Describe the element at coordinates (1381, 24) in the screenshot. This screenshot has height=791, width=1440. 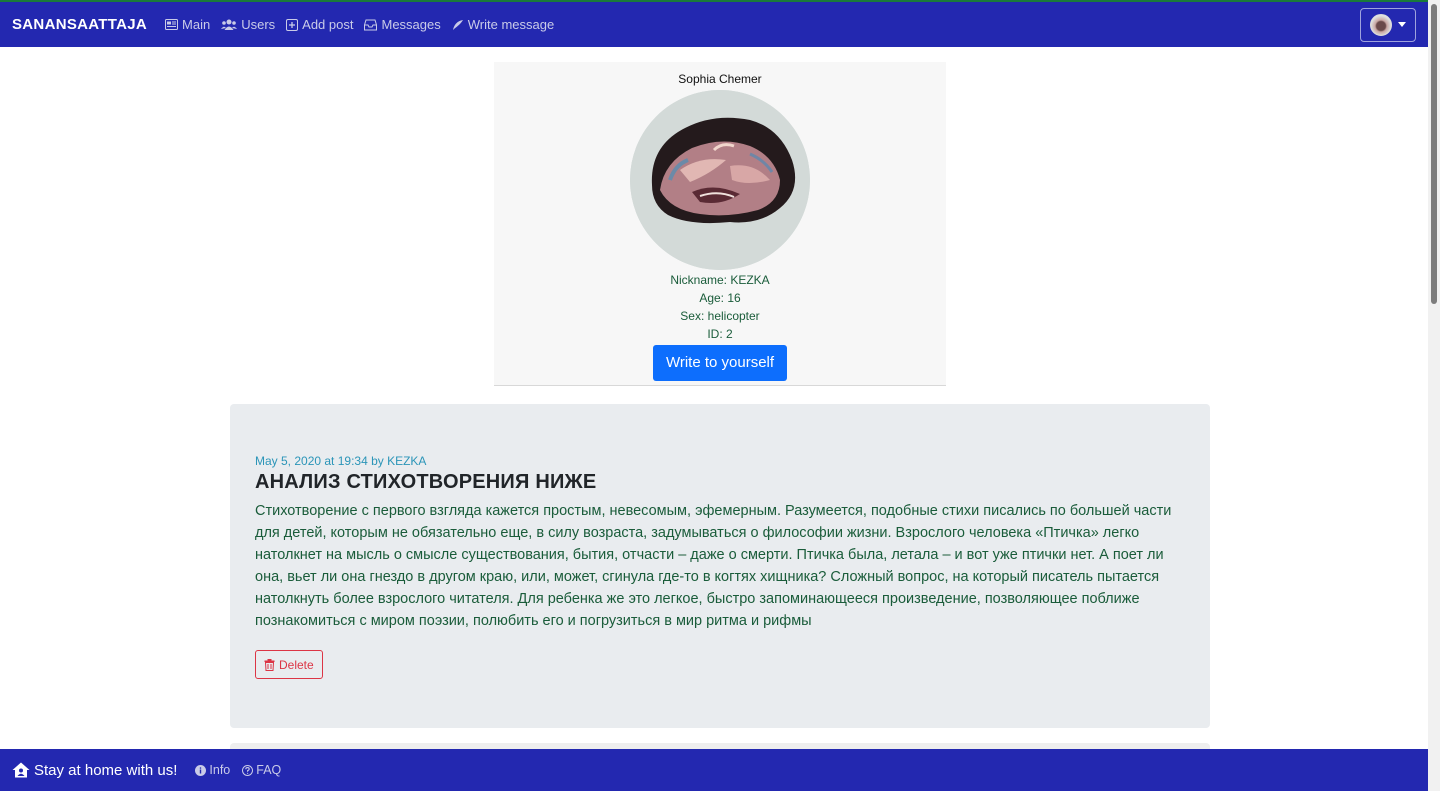
I see `avatar` at that location.